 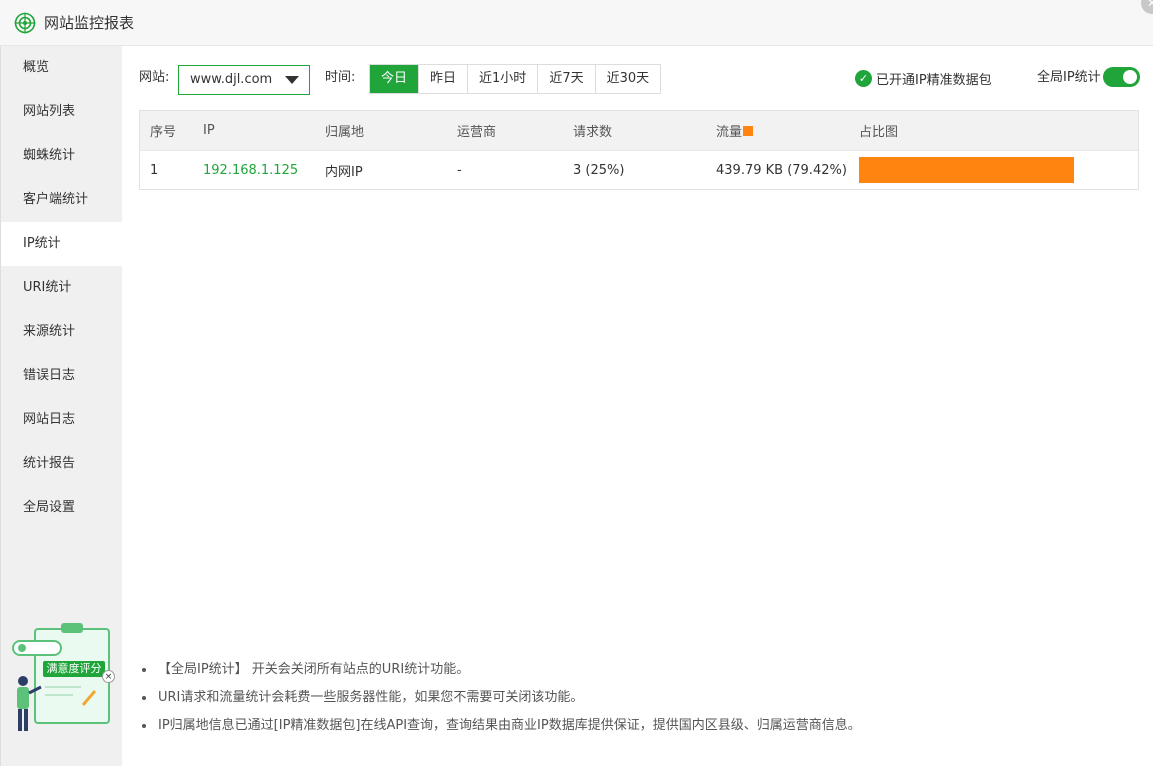 I want to click on time-label: 时间:, so click(x=340, y=77).